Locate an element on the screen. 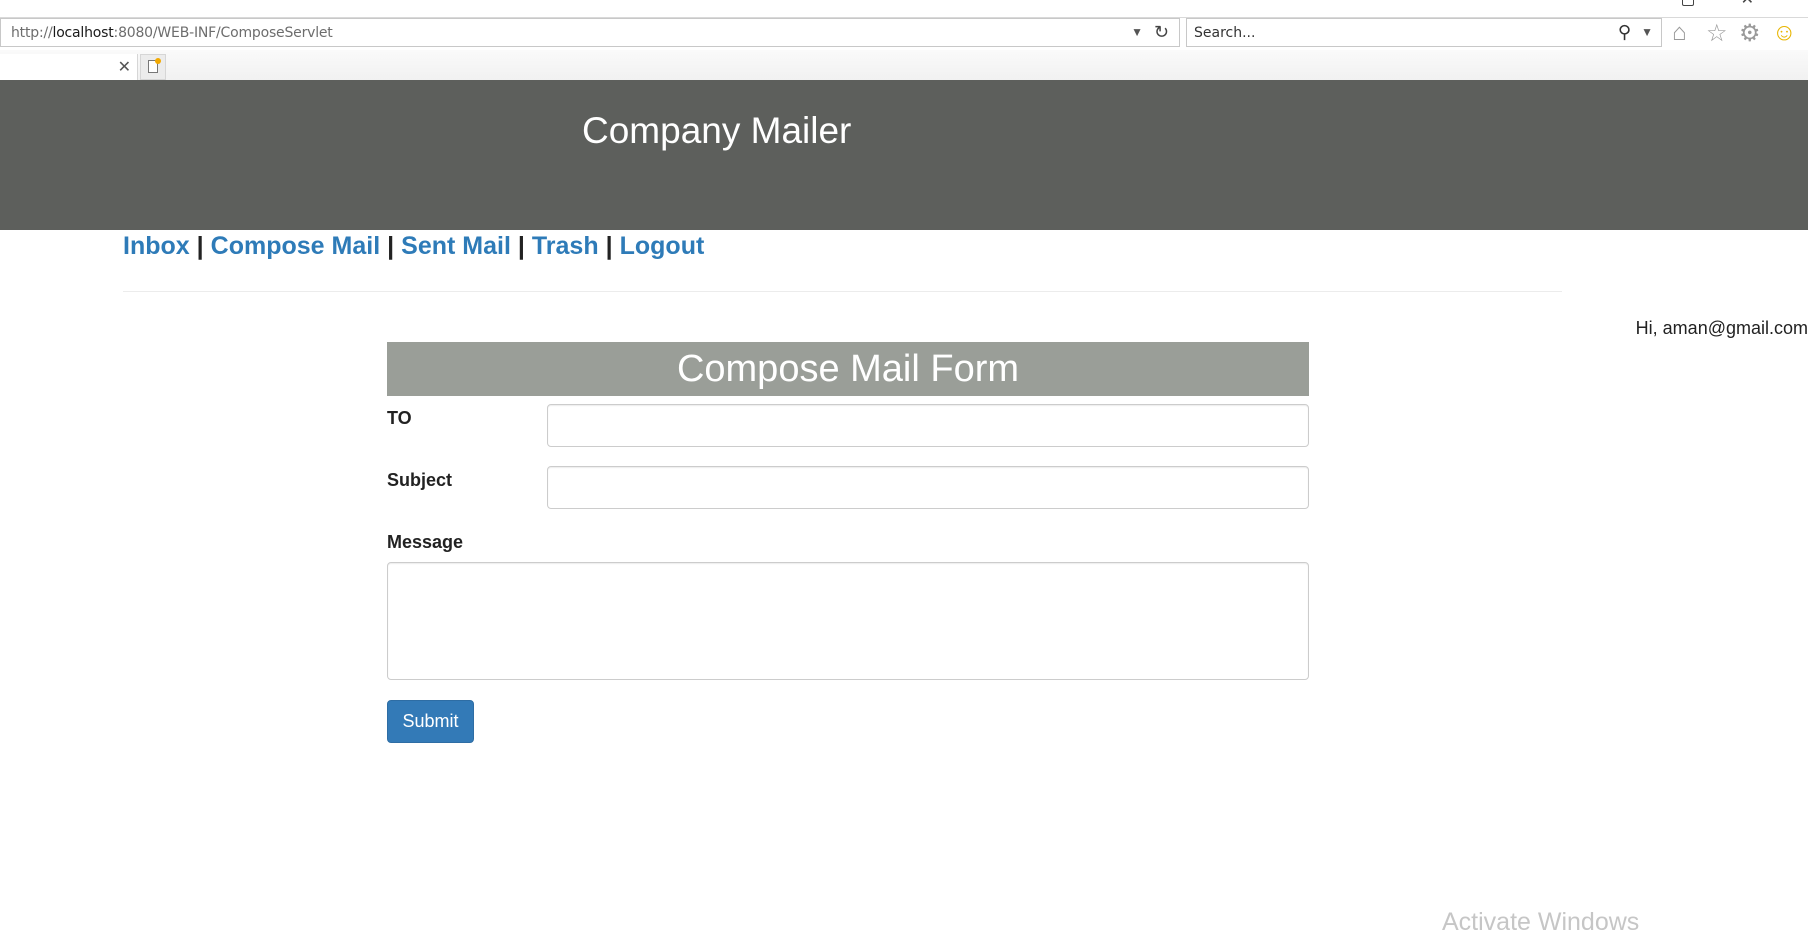 This screenshot has height=945, width=1808. nav-divider is located at coordinates (842, 291).